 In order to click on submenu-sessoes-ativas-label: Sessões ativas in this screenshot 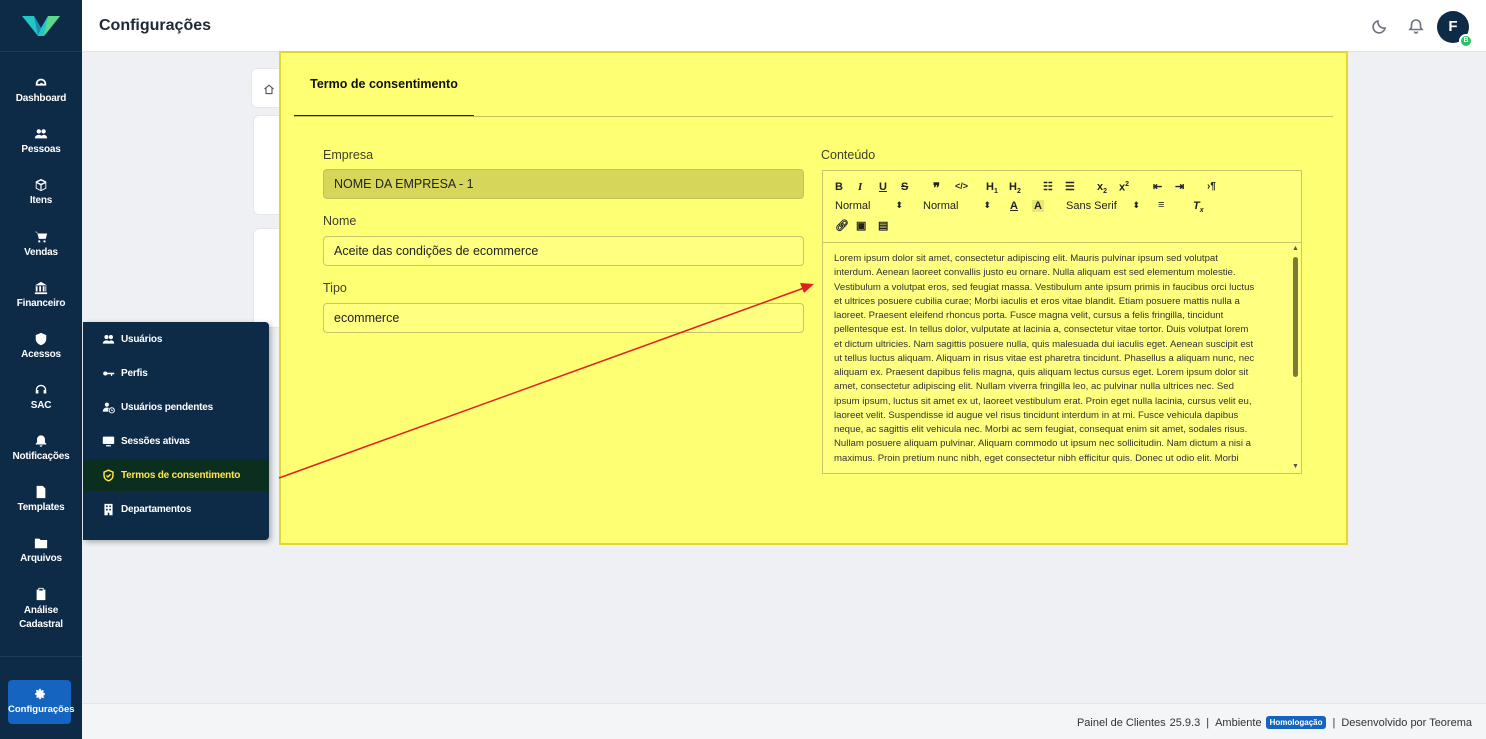, I will do `click(155, 441)`.